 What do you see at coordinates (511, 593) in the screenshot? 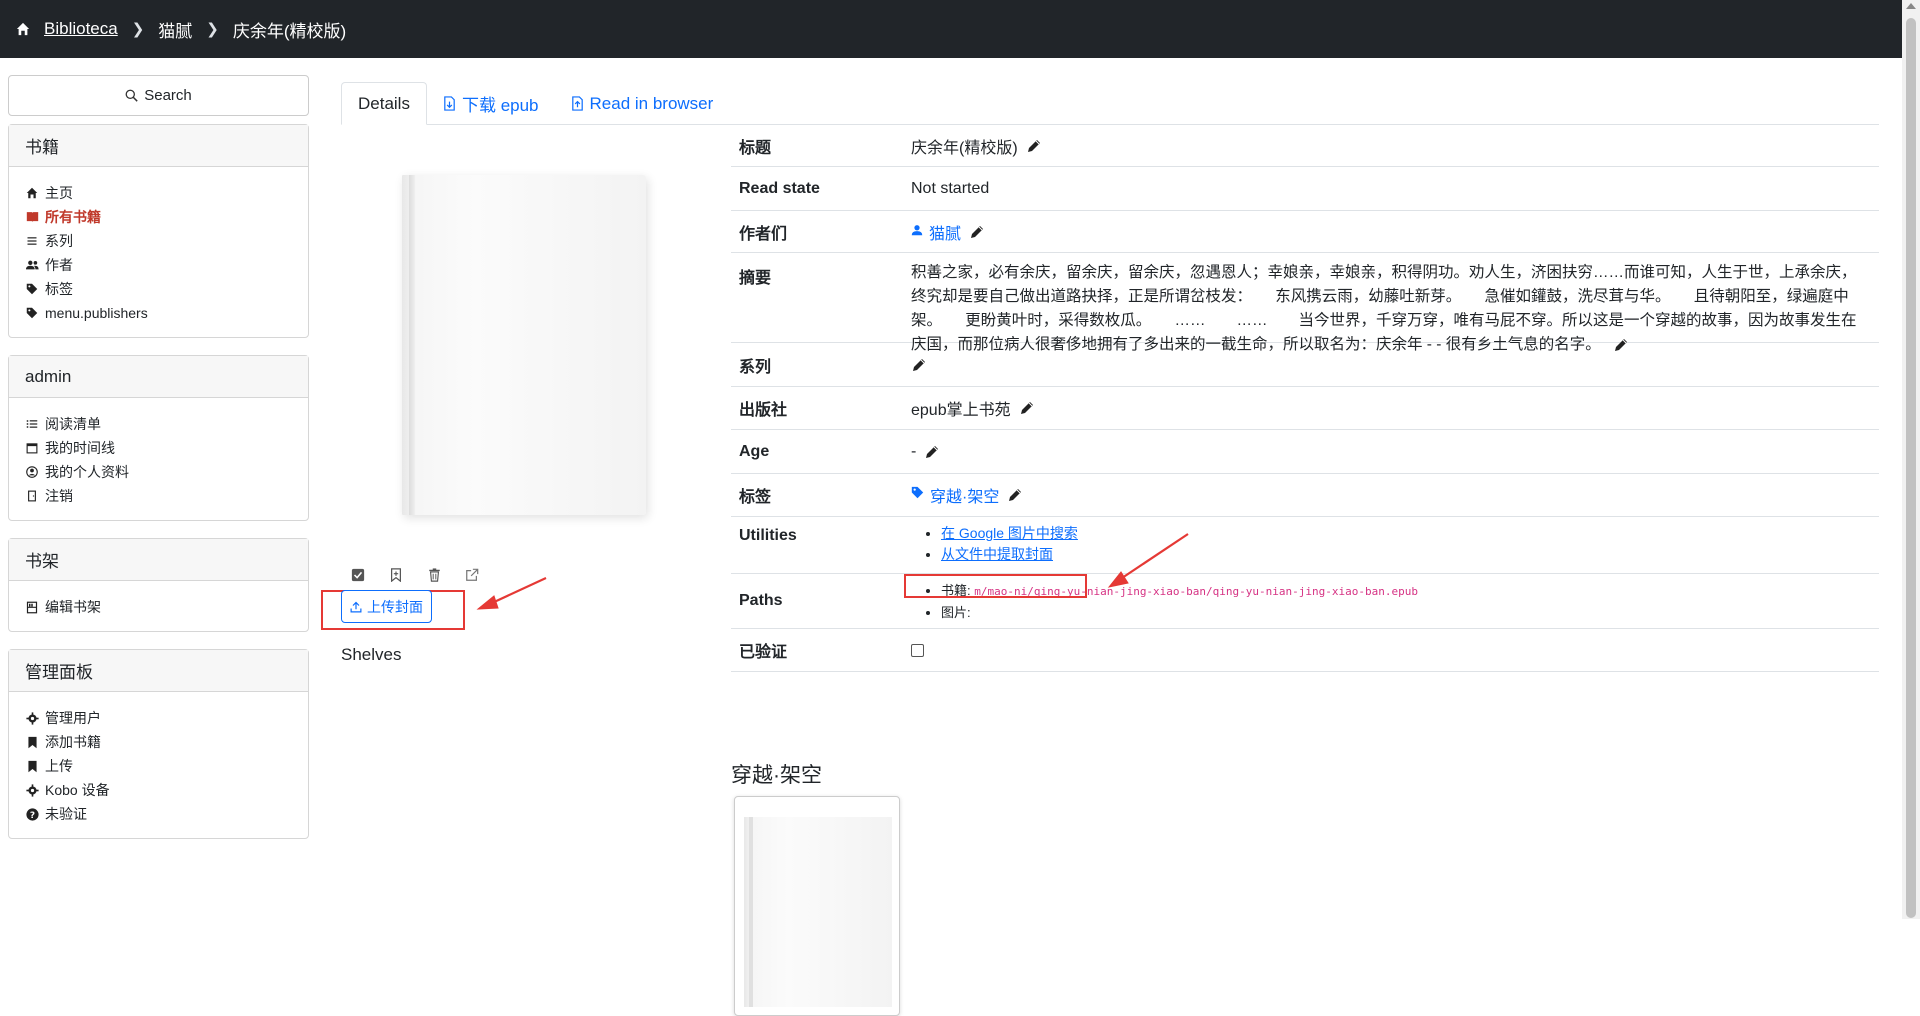
I see `annotation-arrow` at bounding box center [511, 593].